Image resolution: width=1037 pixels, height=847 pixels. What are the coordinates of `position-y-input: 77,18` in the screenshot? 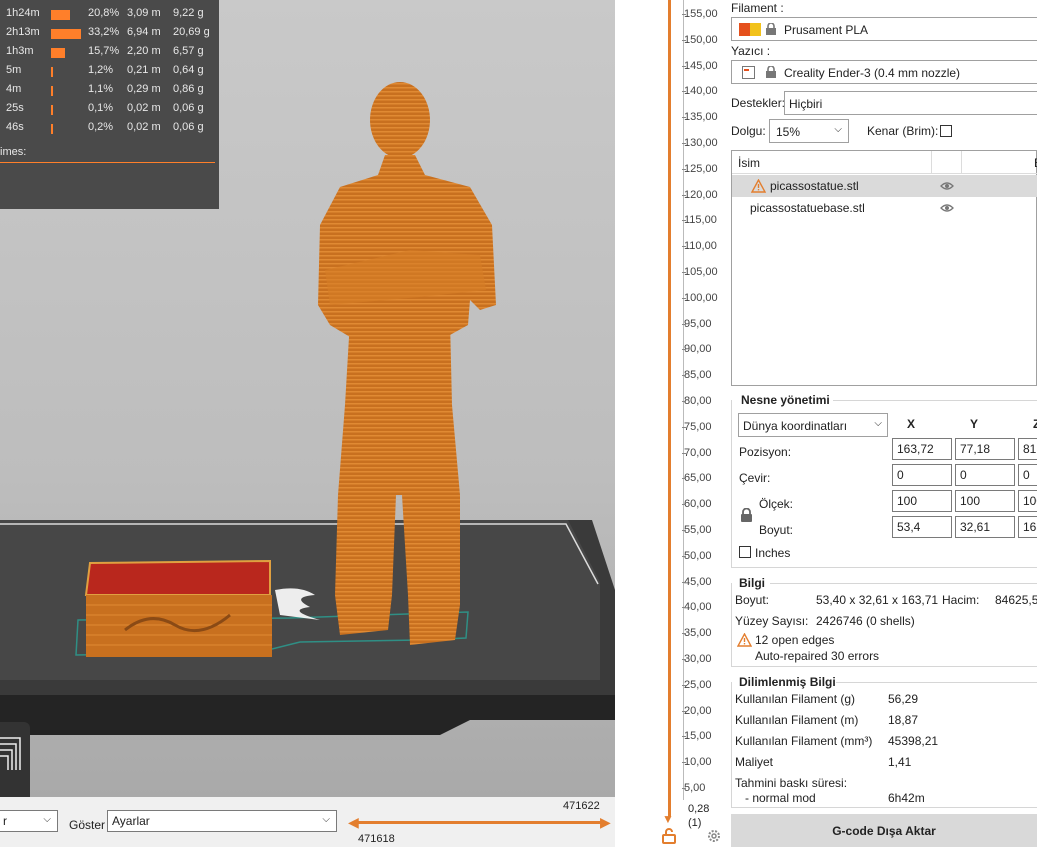 It's located at (985, 449).